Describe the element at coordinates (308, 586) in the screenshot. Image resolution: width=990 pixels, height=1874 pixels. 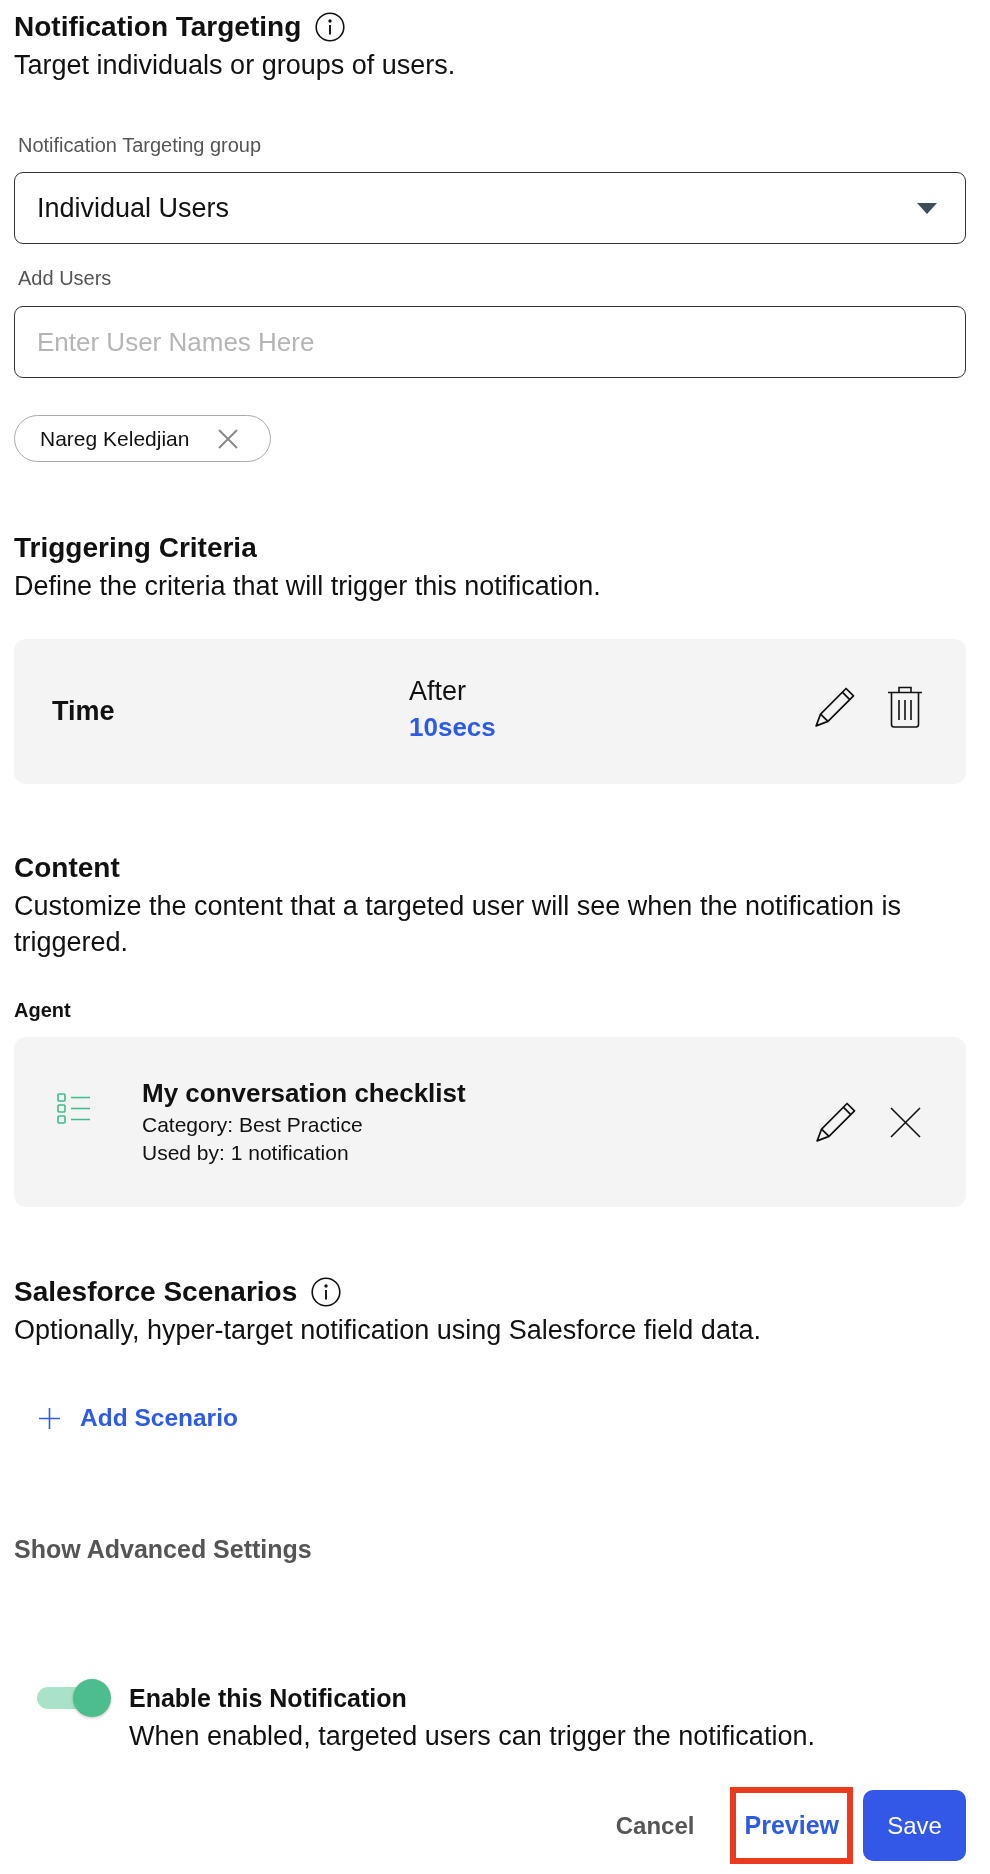
I see `section-description: Define the criteria that will trigger this notification.` at that location.